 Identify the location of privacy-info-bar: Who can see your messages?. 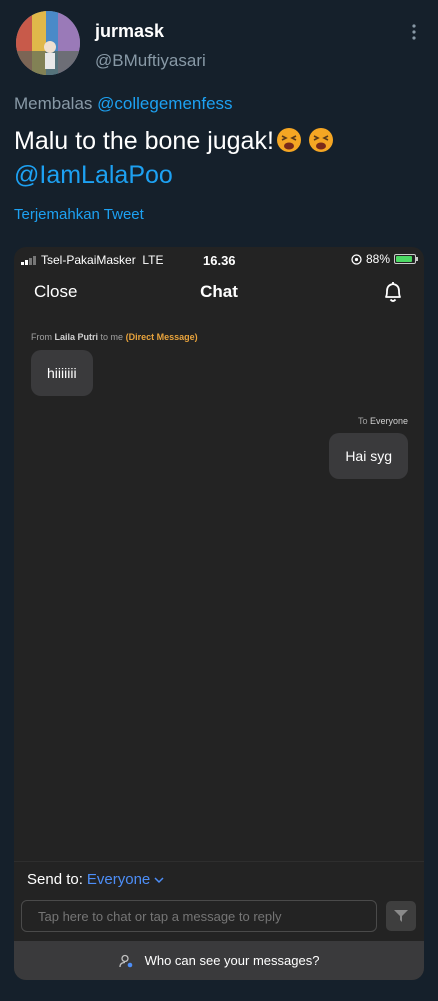
(219, 960).